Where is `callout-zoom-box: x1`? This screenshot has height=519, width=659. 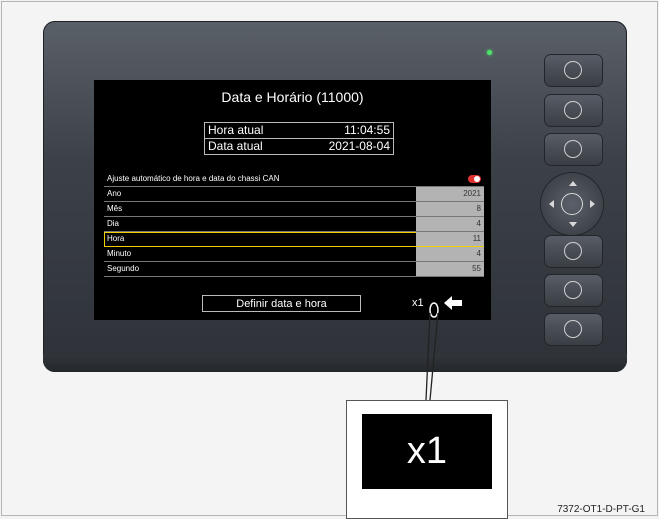 callout-zoom-box: x1 is located at coordinates (427, 459).